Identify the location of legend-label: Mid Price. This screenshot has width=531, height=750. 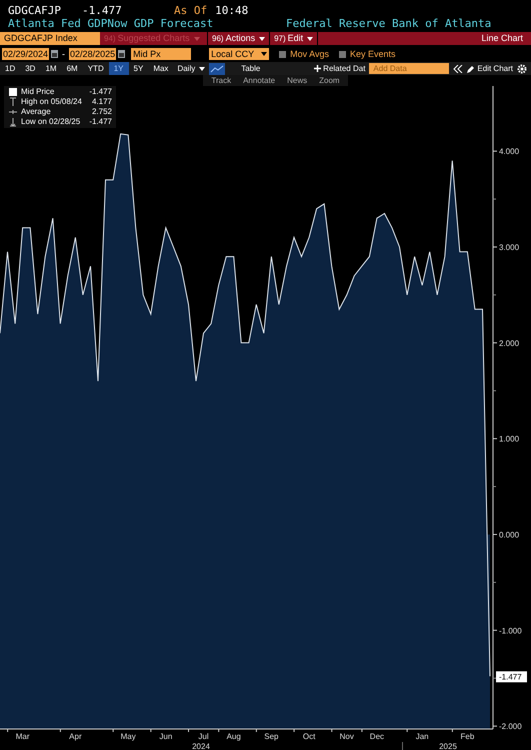
(38, 92).